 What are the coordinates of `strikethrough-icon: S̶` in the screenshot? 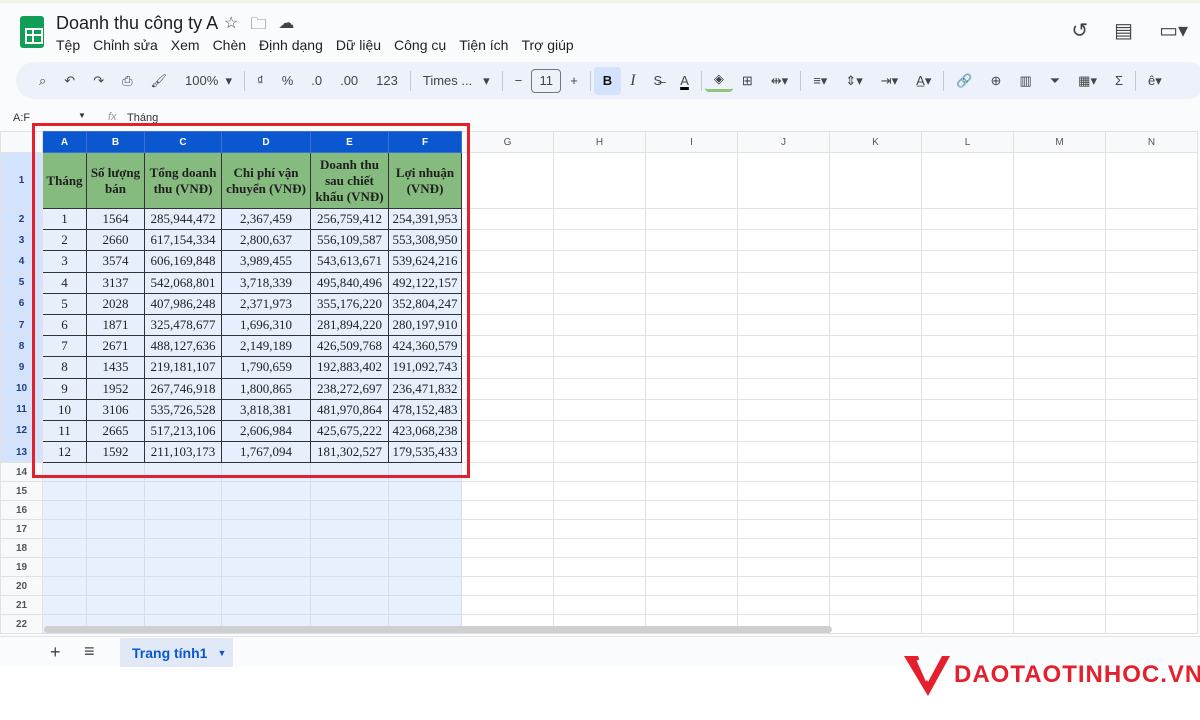 It's located at (658, 81).